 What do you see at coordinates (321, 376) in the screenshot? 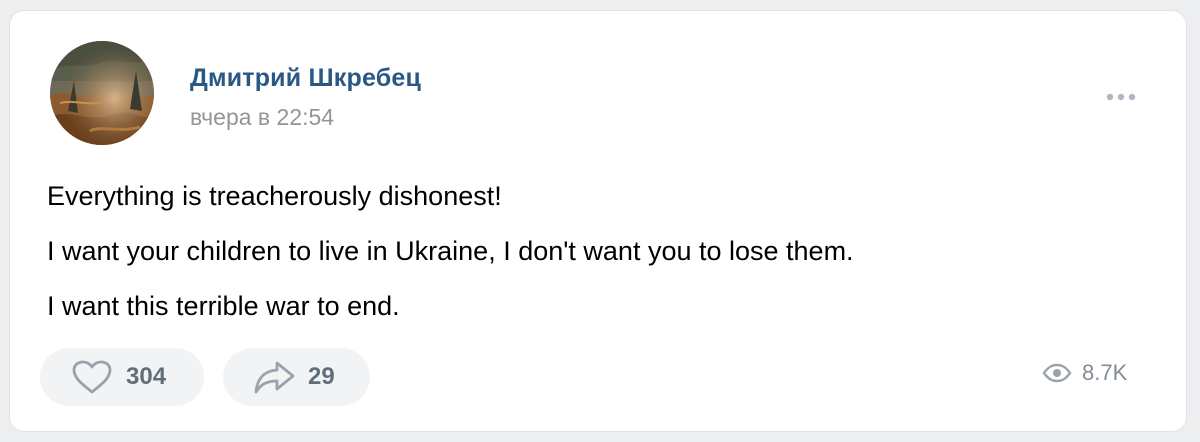
I see `share-count: 29` at bounding box center [321, 376].